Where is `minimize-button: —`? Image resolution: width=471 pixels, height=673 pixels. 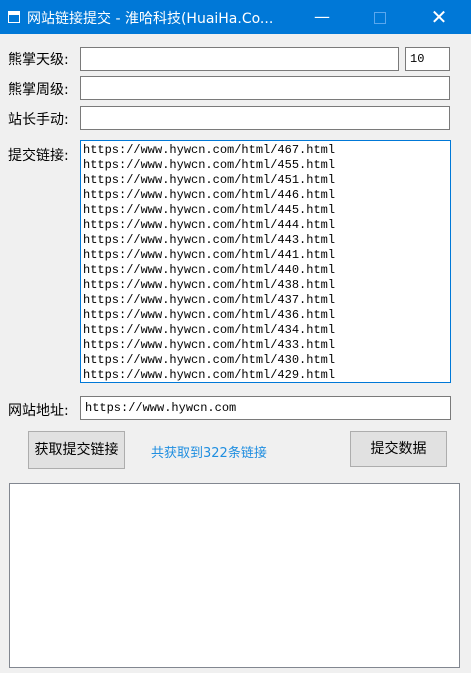
minimize-button: — is located at coordinates (322, 17).